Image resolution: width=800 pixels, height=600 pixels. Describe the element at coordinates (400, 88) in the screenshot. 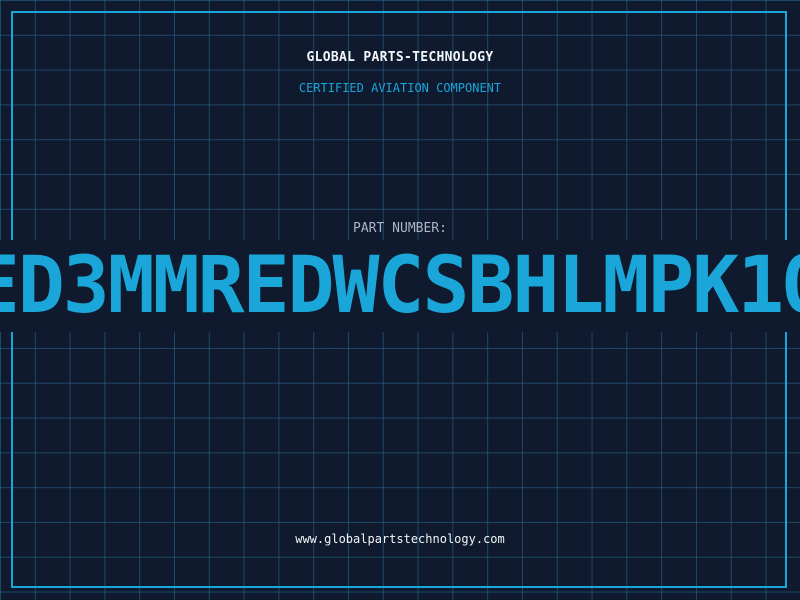

I see `certification-subtitle: CERTIFIED AVIATION COMPONENT` at that location.